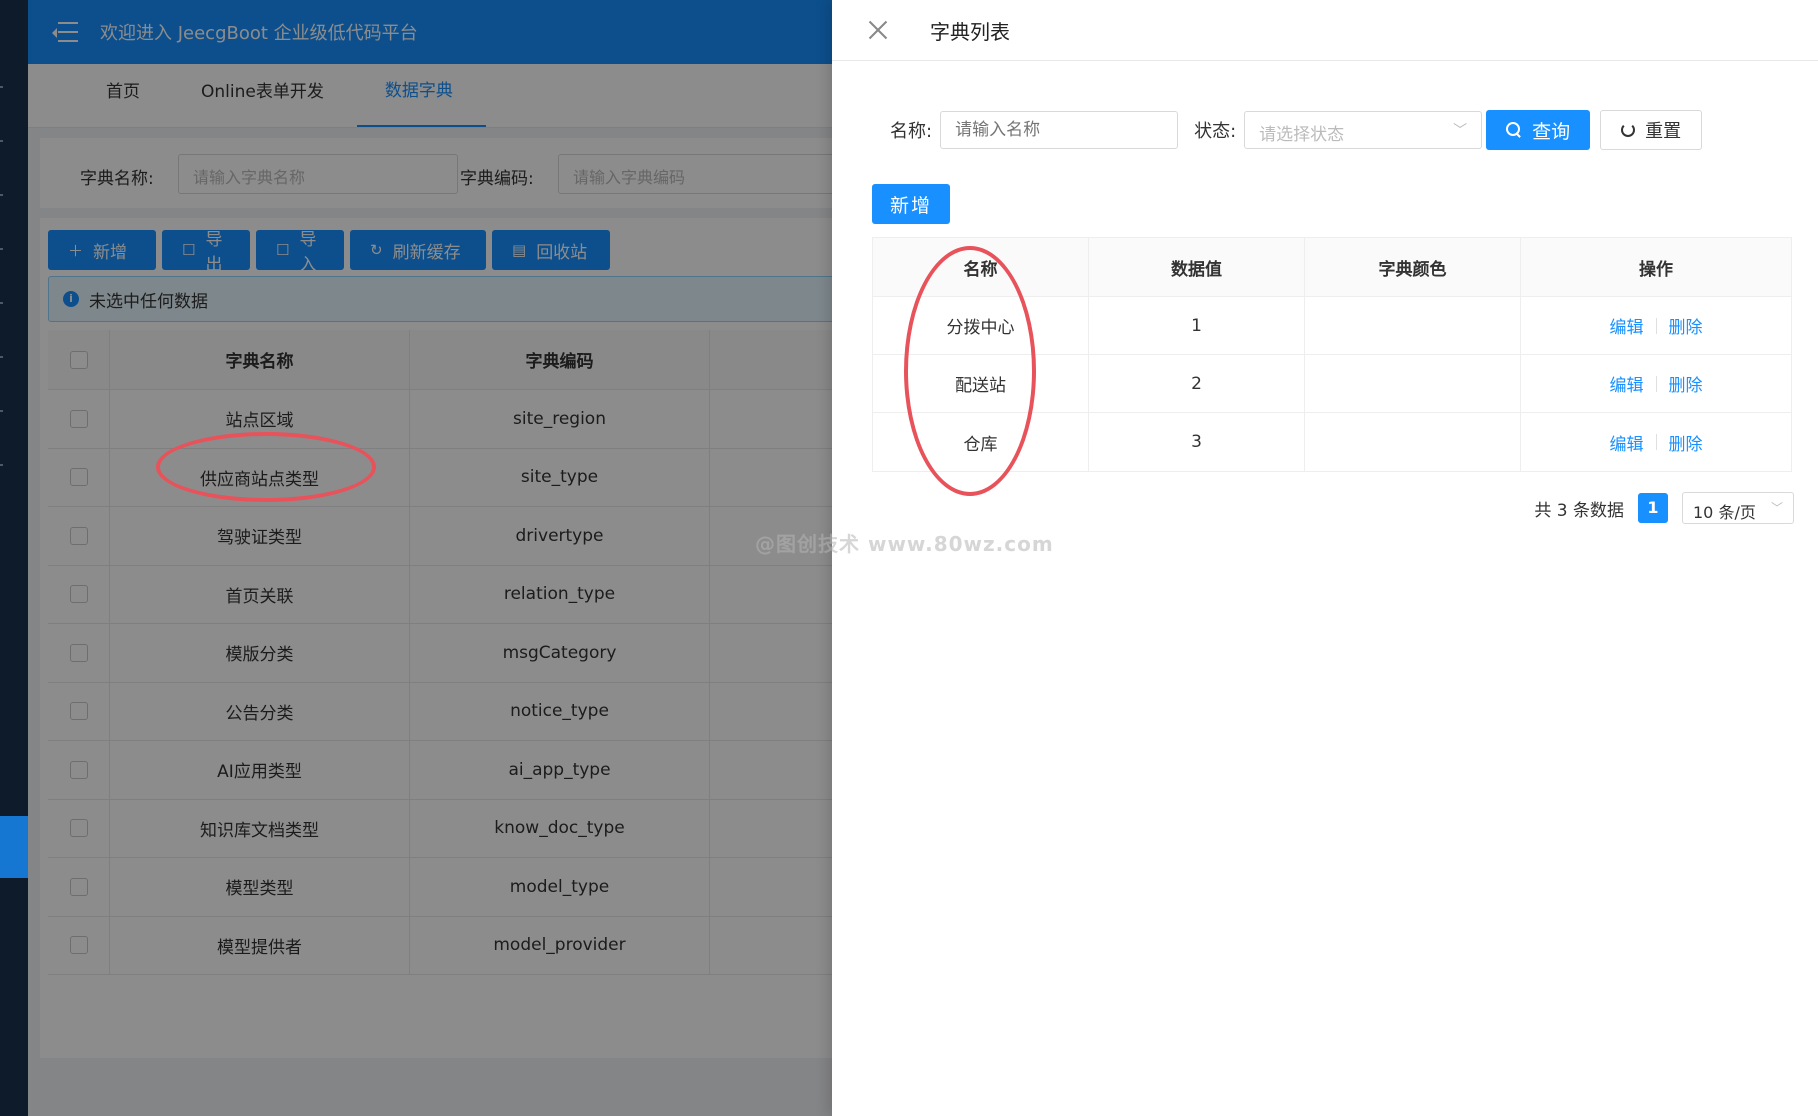  What do you see at coordinates (1197, 267) in the screenshot?
I see `column-header: 数据值` at bounding box center [1197, 267].